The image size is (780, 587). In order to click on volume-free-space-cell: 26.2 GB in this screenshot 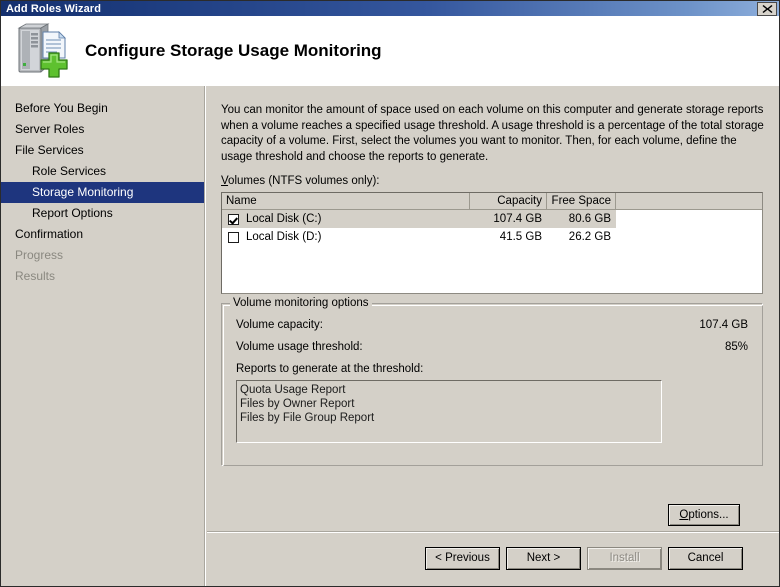, I will do `click(589, 237)`.